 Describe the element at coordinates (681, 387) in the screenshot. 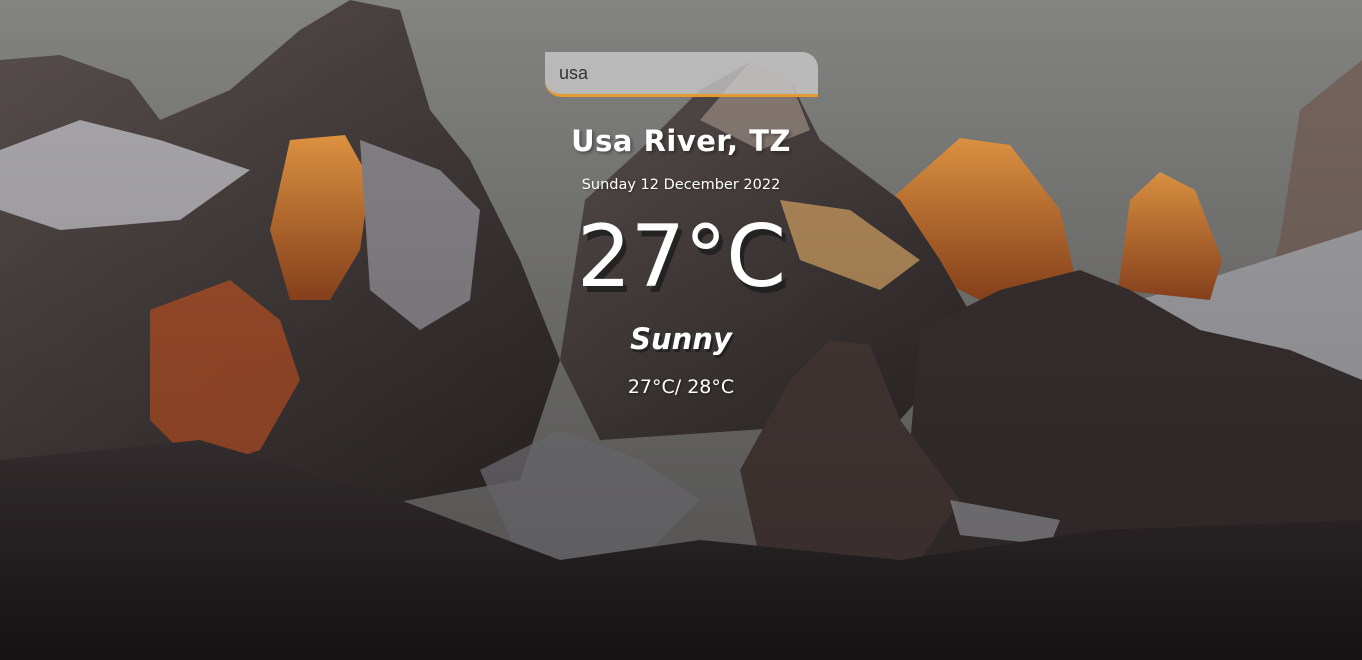

I see `temperature-range: 27°C/ 28°C` at that location.